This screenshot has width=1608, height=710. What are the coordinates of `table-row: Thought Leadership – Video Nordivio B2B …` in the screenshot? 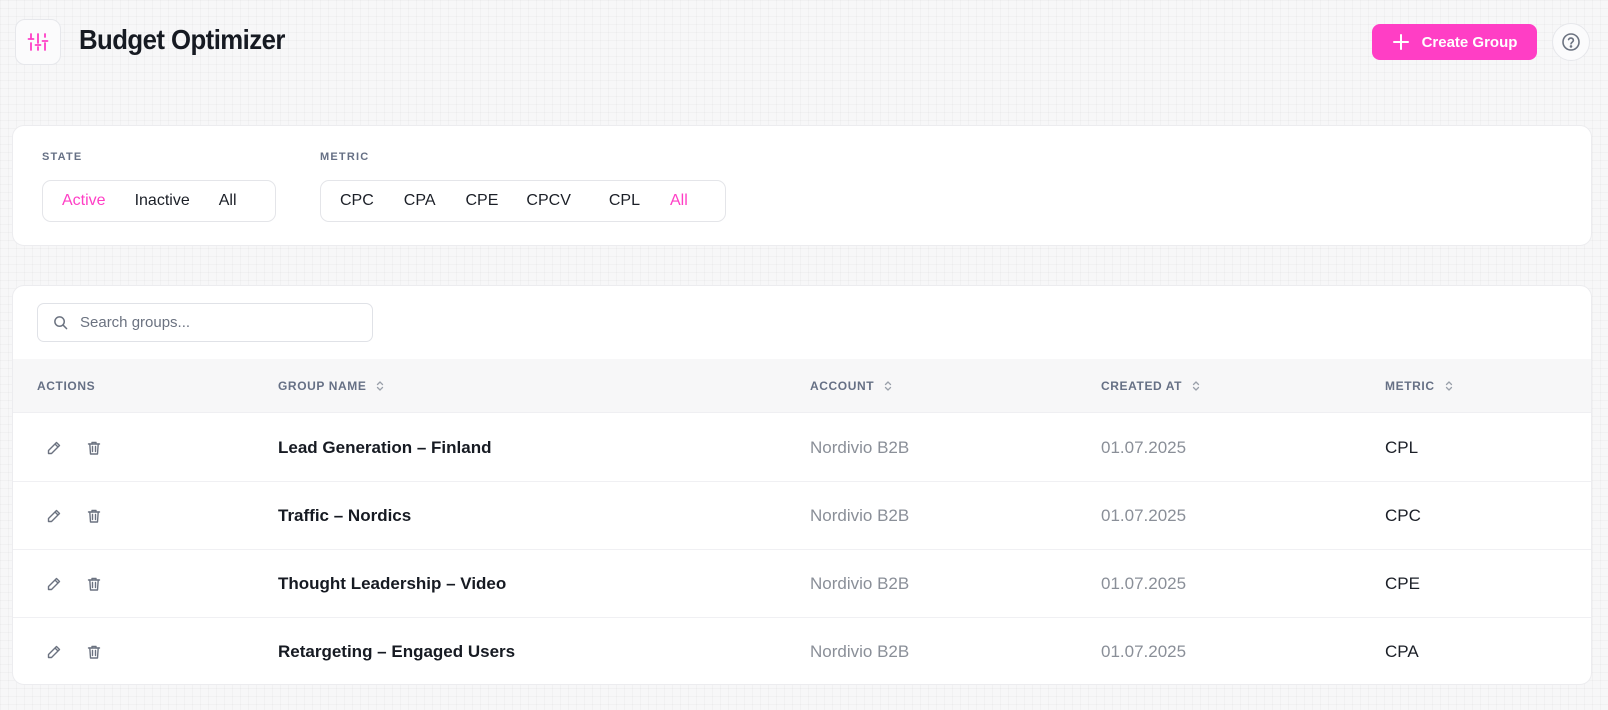 It's located at (802, 584).